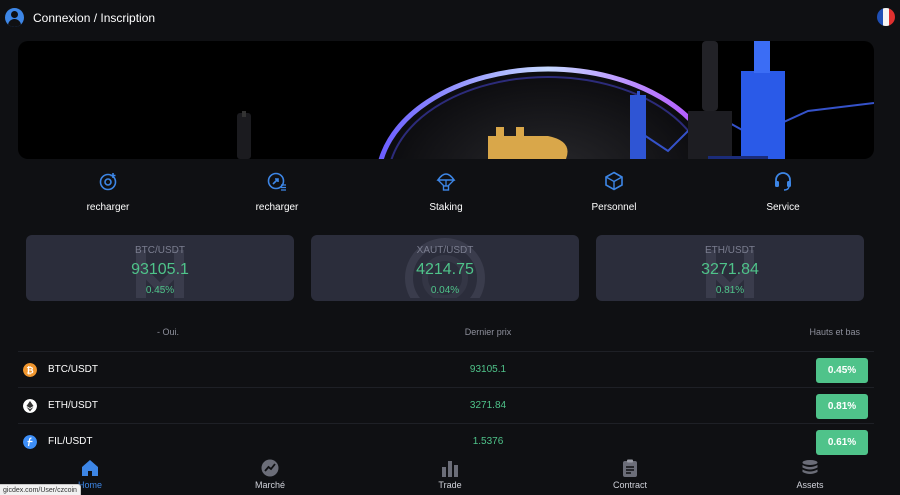 This screenshot has width=900, height=495. What do you see at coordinates (446, 182) in the screenshot?
I see `staking-icon` at bounding box center [446, 182].